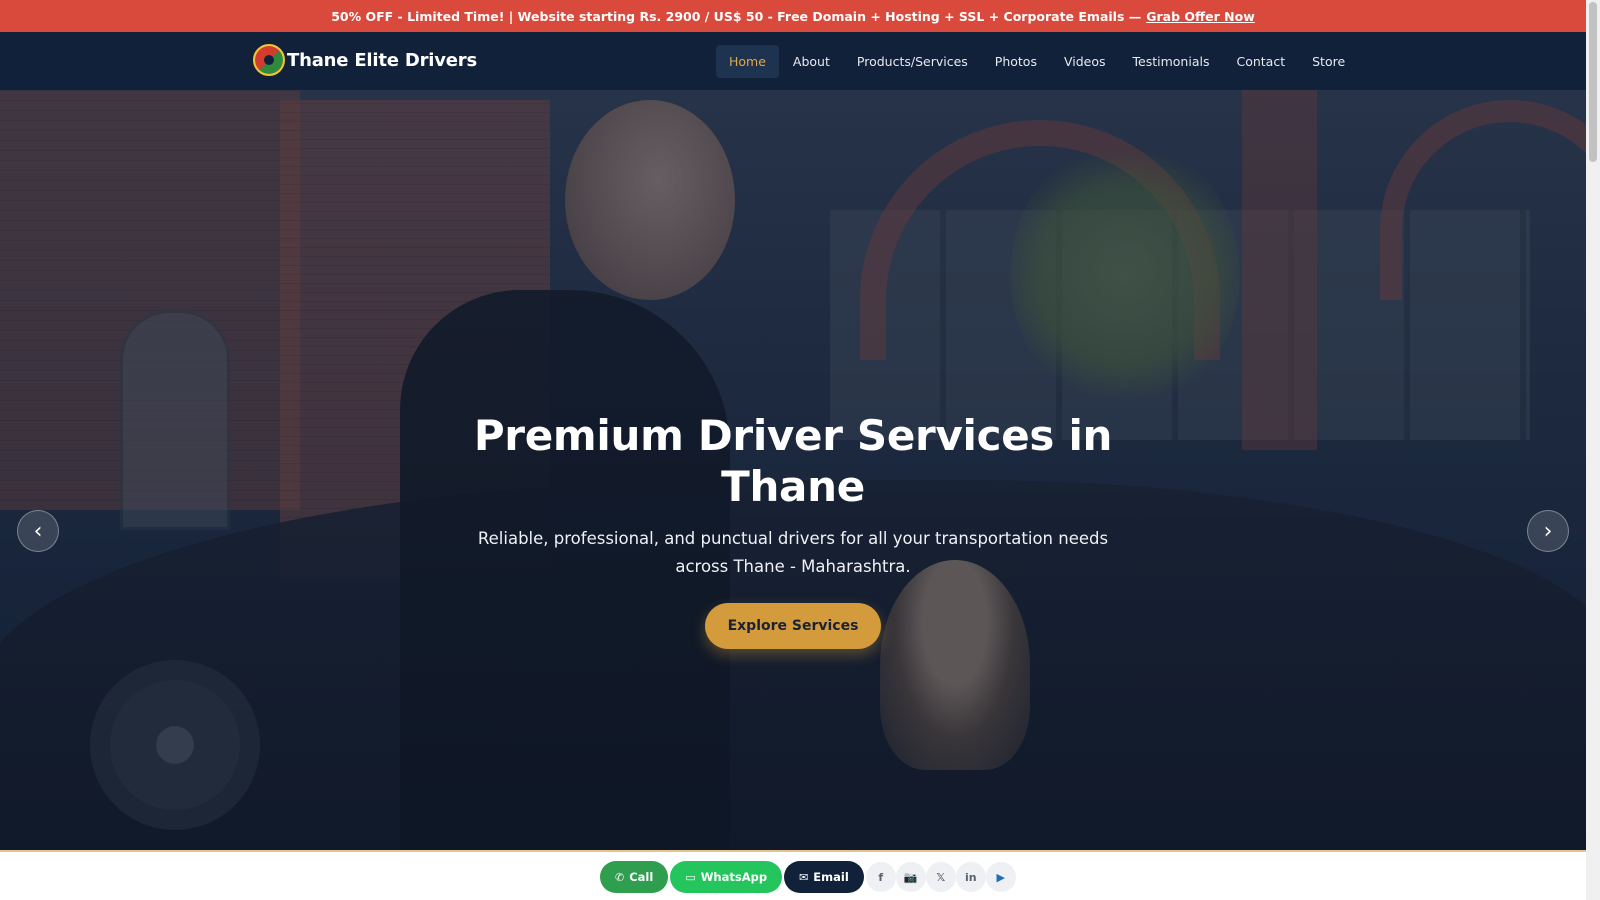  I want to click on brand: Thane Elite Drivers, so click(365, 60).